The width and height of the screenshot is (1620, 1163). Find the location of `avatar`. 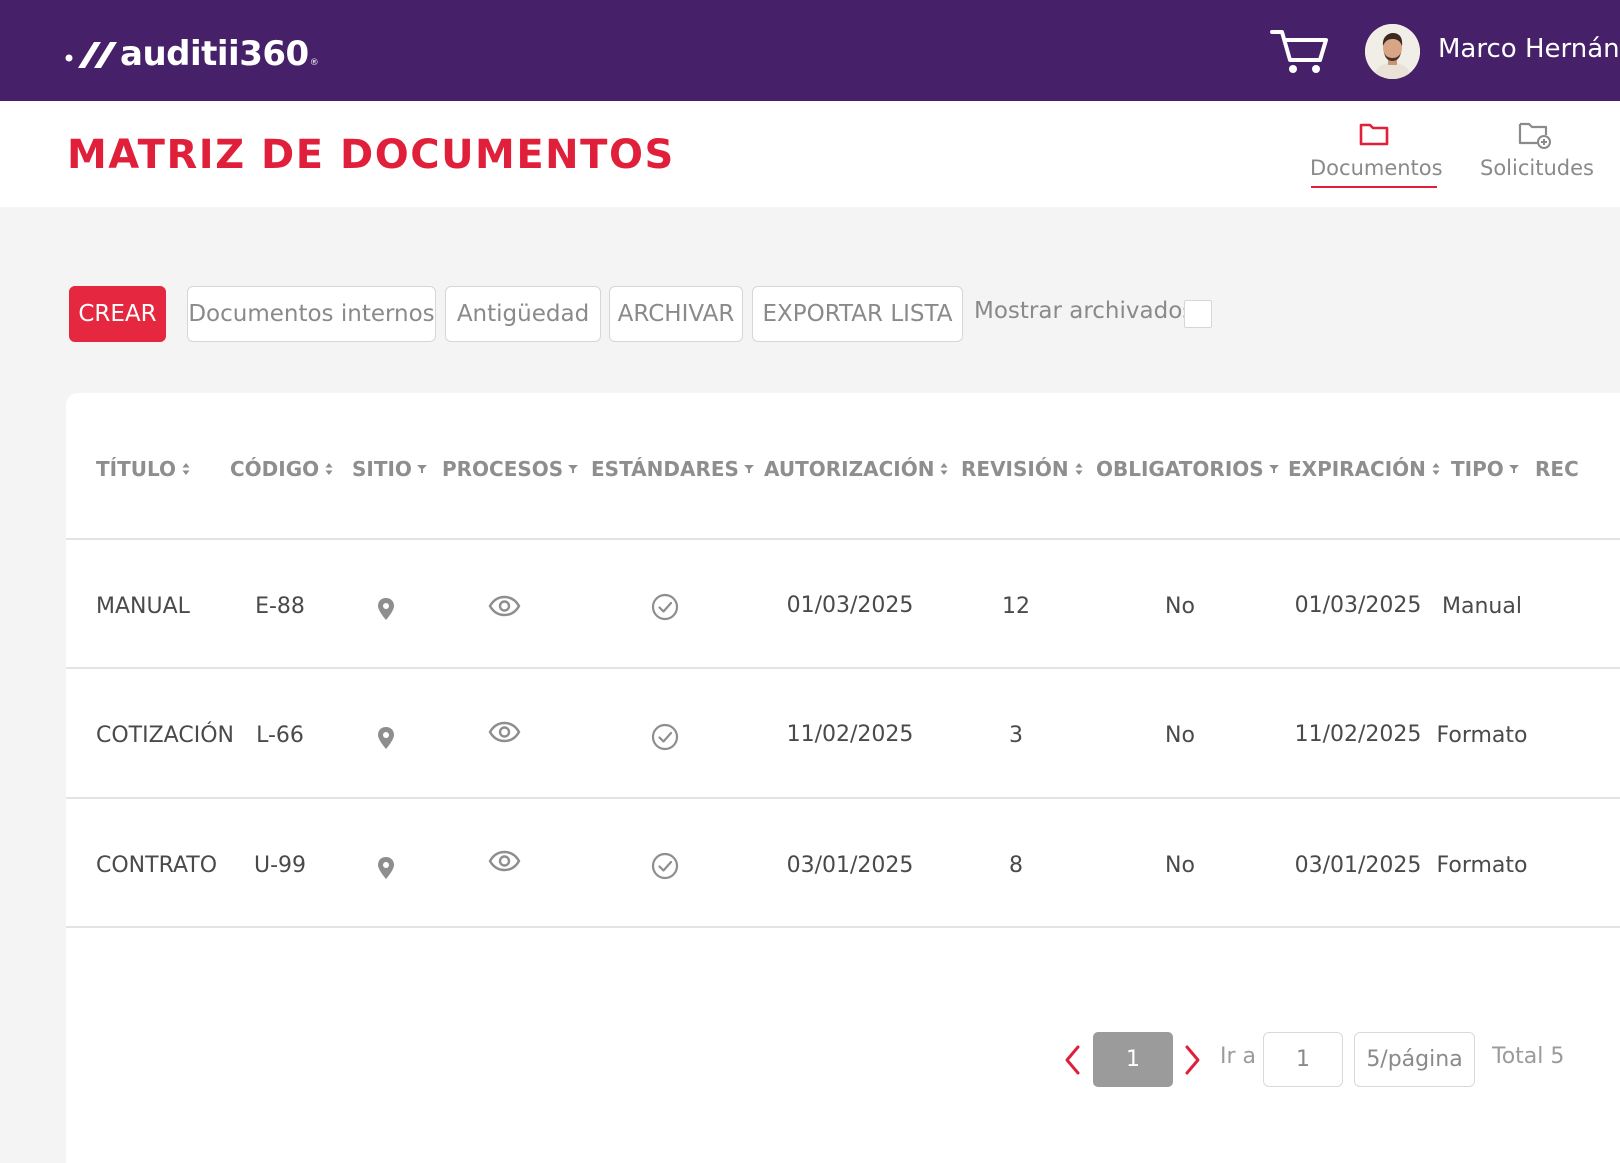

avatar is located at coordinates (1392, 51).